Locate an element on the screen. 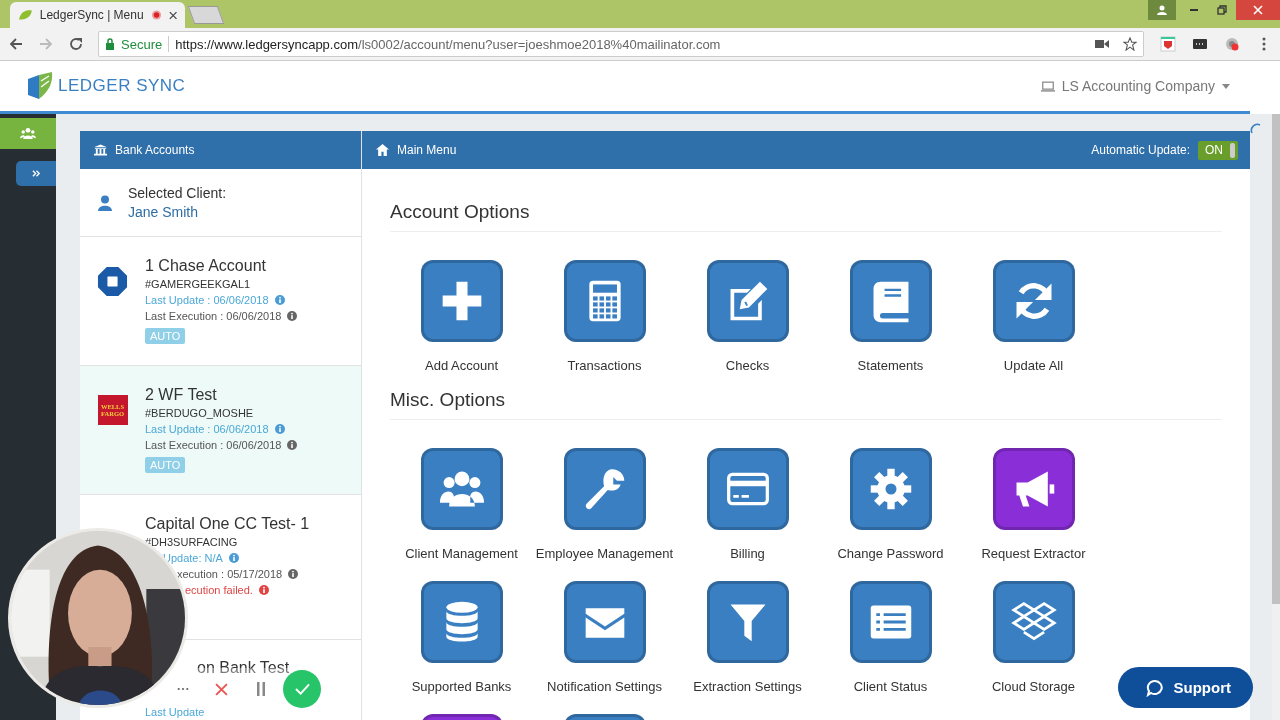 The image size is (1280, 720). scrollbar is located at coordinates (1276, 417).